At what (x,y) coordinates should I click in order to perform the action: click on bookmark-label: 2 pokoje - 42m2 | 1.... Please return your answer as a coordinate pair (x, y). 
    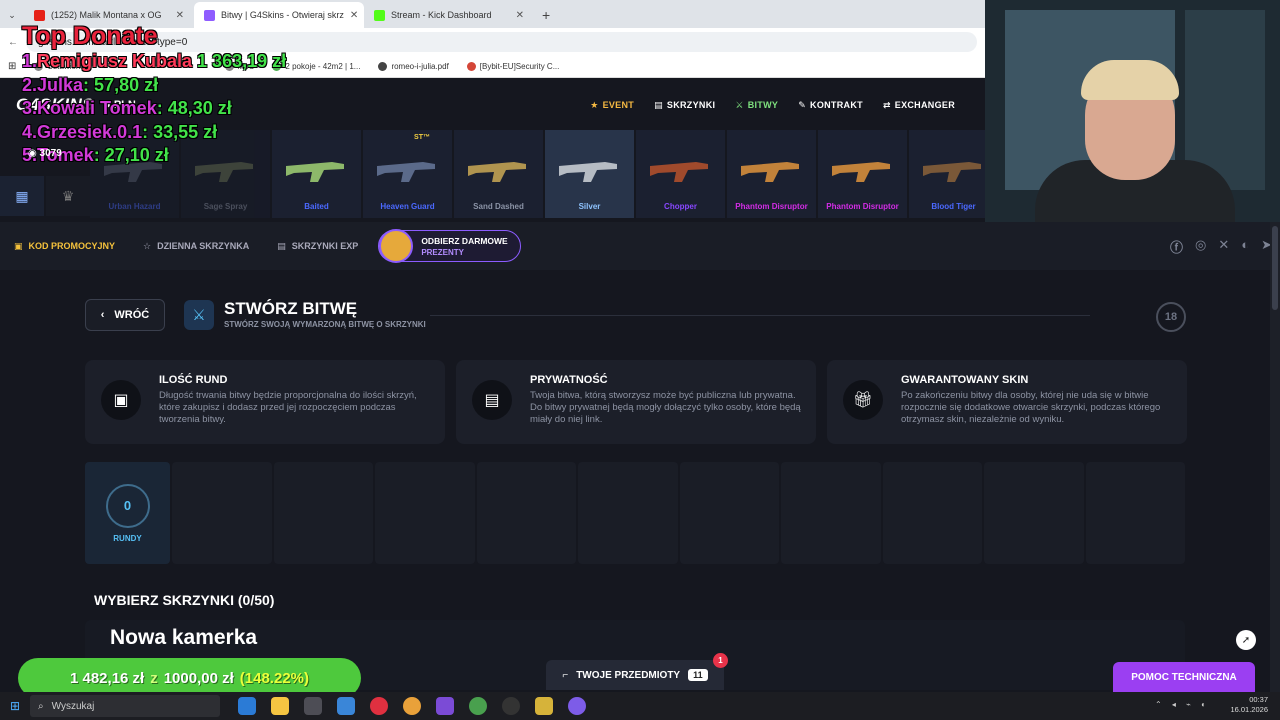
    Looking at the image, I should click on (323, 66).